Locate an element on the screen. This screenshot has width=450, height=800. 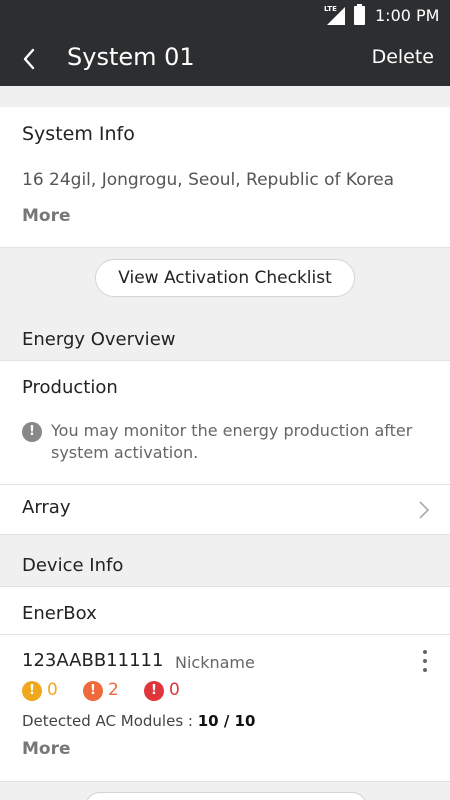
page-title: System 01 is located at coordinates (131, 57).